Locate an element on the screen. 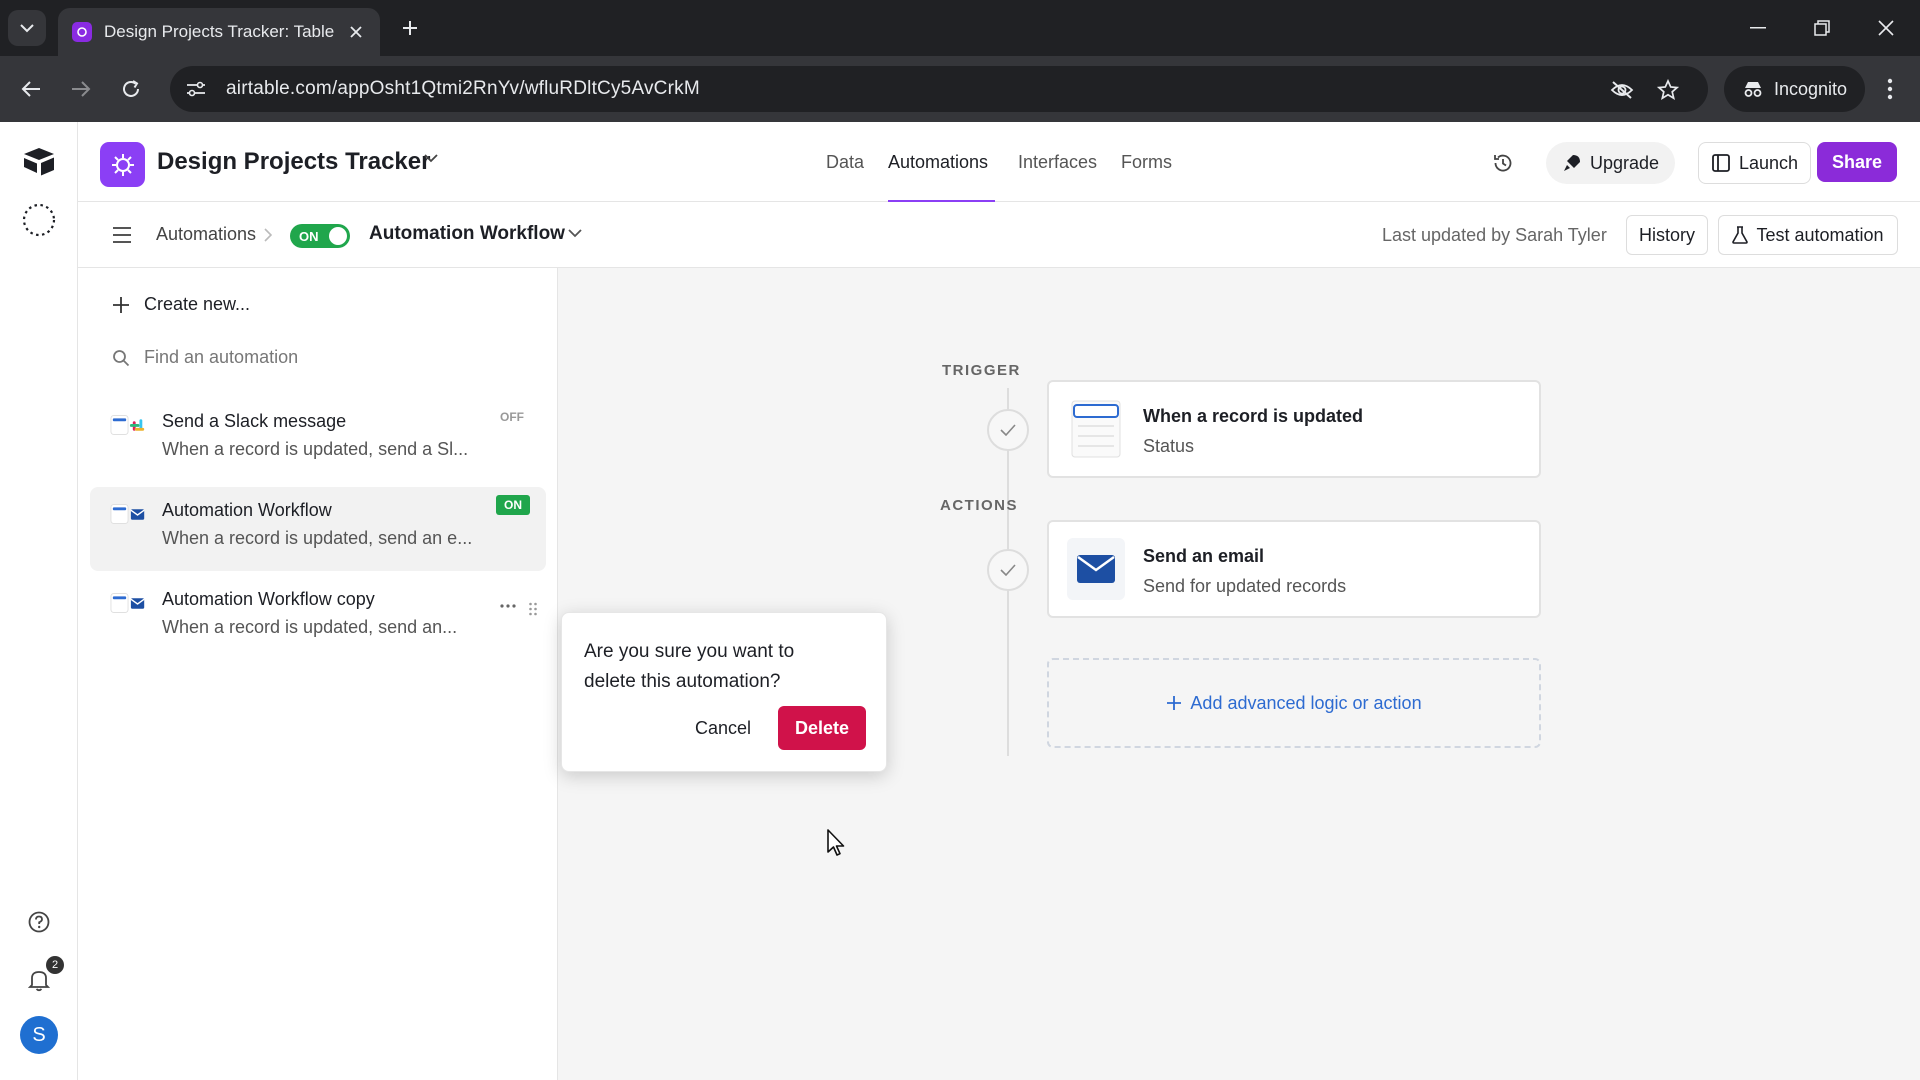 The image size is (1920, 1080). back-icon is located at coordinates (31, 89).